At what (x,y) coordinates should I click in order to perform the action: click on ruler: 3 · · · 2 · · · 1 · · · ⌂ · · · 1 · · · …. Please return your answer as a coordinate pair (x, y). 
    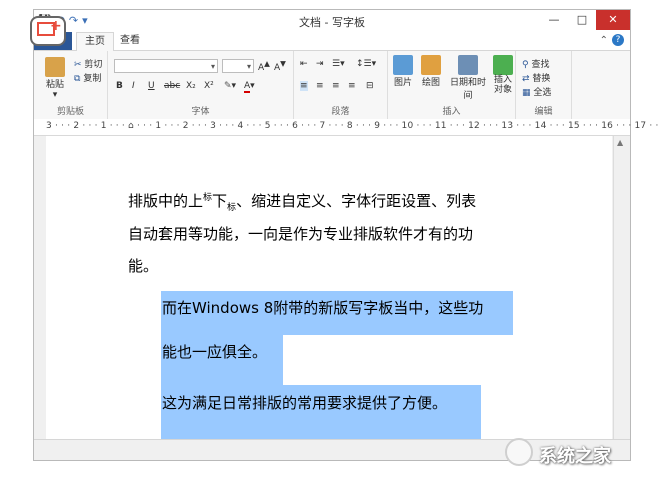
    Looking at the image, I should click on (347, 127).